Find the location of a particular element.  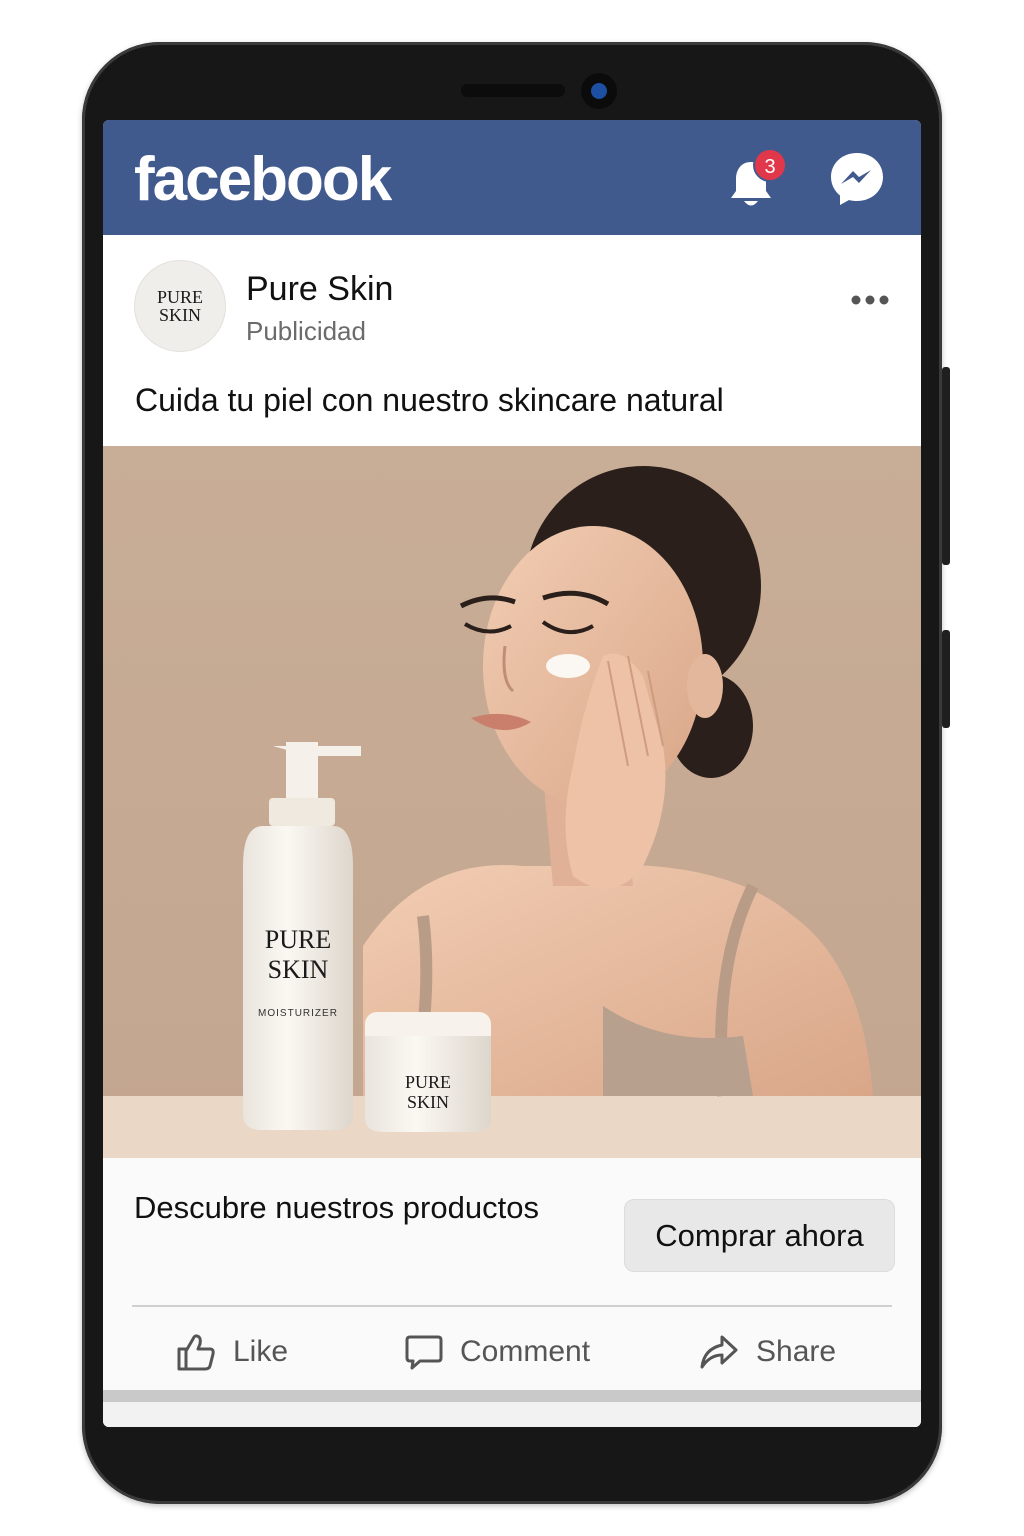

share-button: Share is located at coordinates (767, 1352).